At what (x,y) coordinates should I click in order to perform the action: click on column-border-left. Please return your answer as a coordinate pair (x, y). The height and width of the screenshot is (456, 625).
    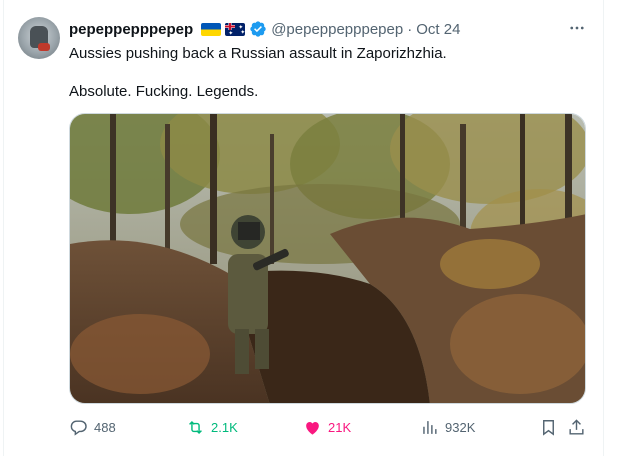
    Looking at the image, I should click on (3, 228).